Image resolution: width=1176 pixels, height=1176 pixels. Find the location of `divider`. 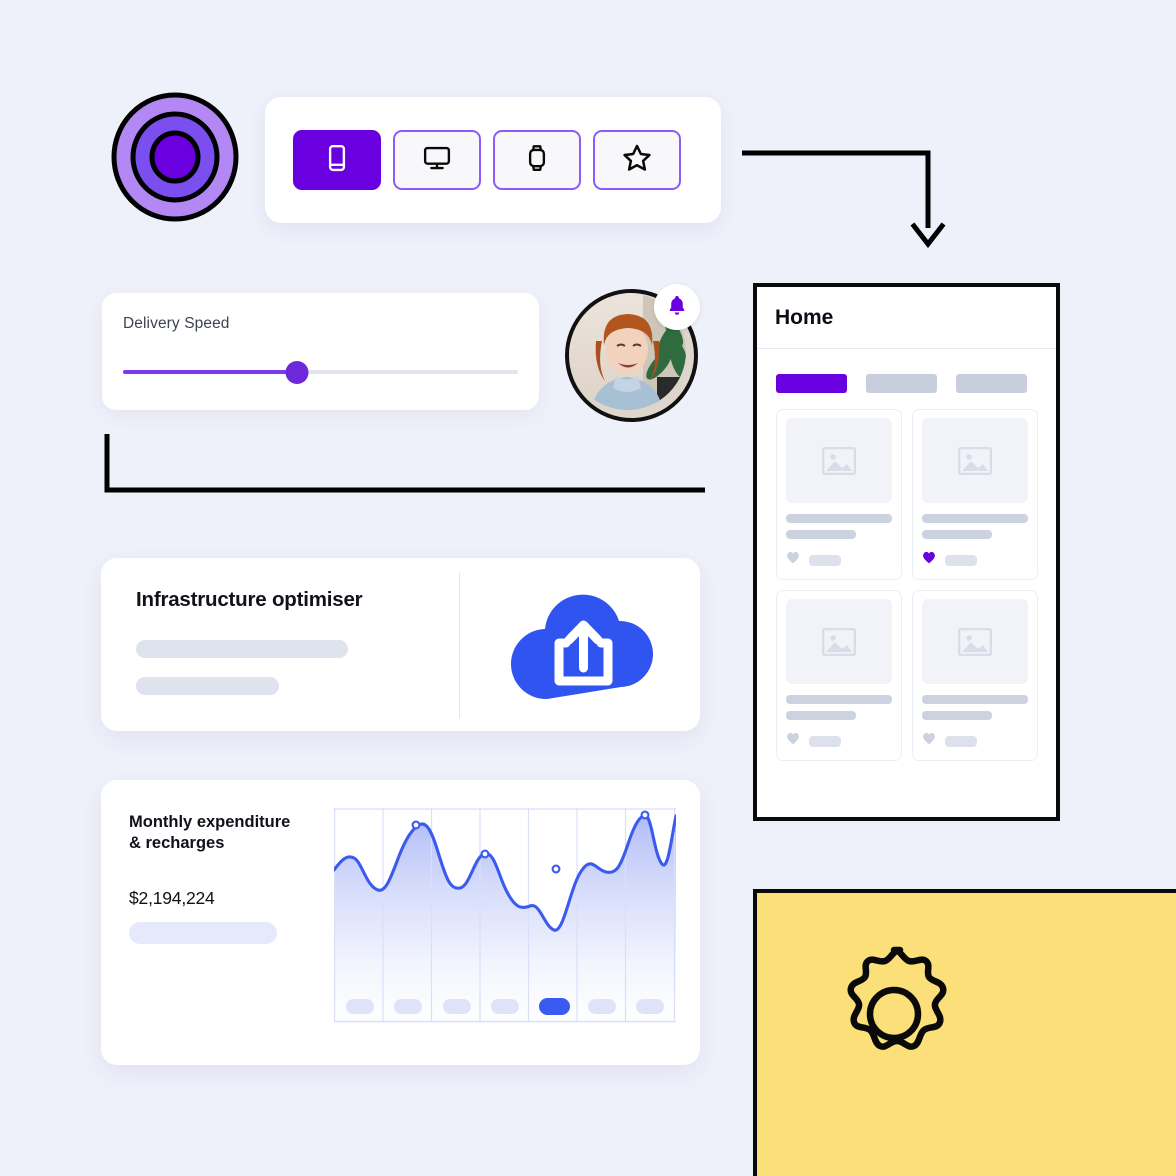

divider is located at coordinates (459, 645).